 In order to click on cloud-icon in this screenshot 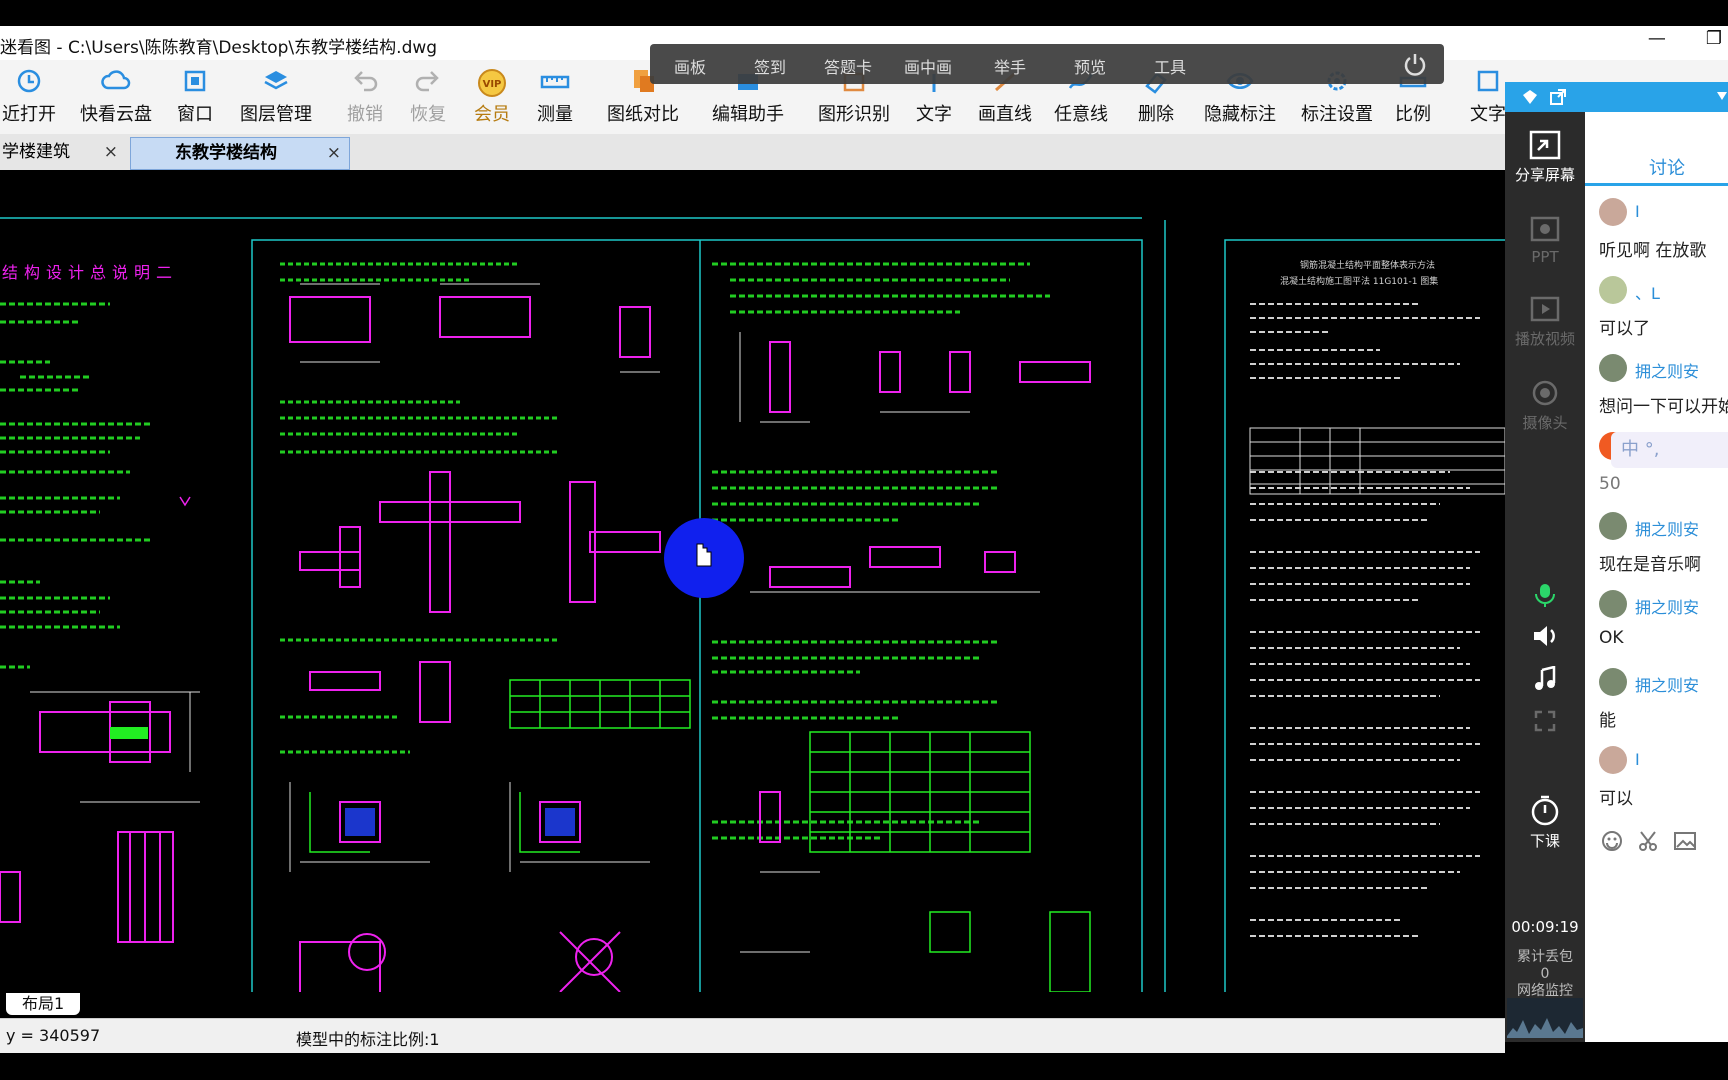, I will do `click(116, 80)`.